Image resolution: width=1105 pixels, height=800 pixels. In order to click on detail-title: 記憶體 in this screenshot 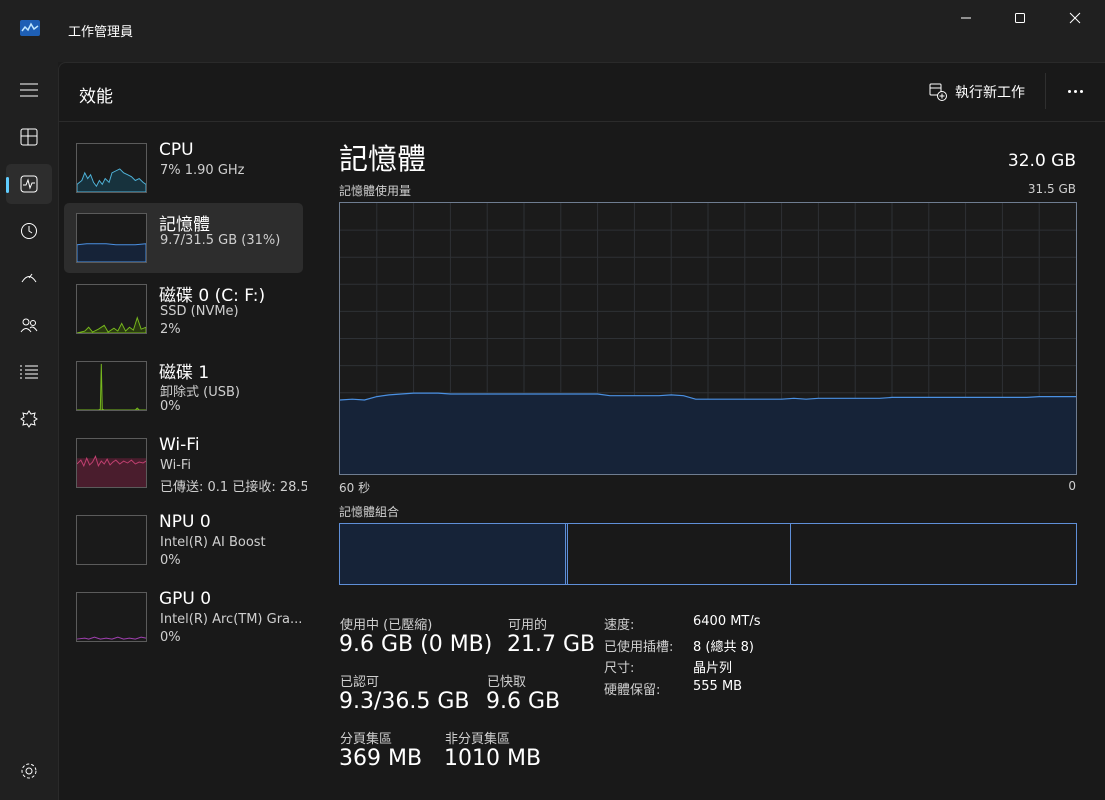, I will do `click(383, 159)`.